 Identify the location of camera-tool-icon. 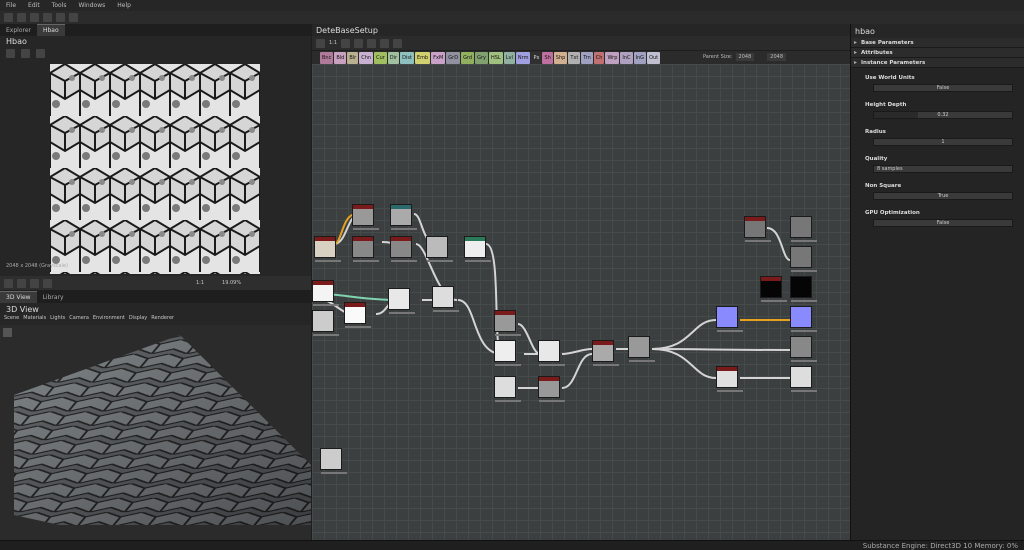
(7, 332).